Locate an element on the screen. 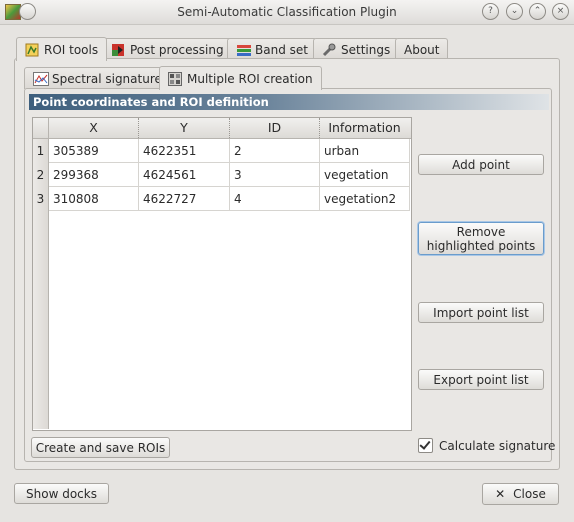 This screenshot has width=574, height=522. column-header-y: Y is located at coordinates (184, 128).